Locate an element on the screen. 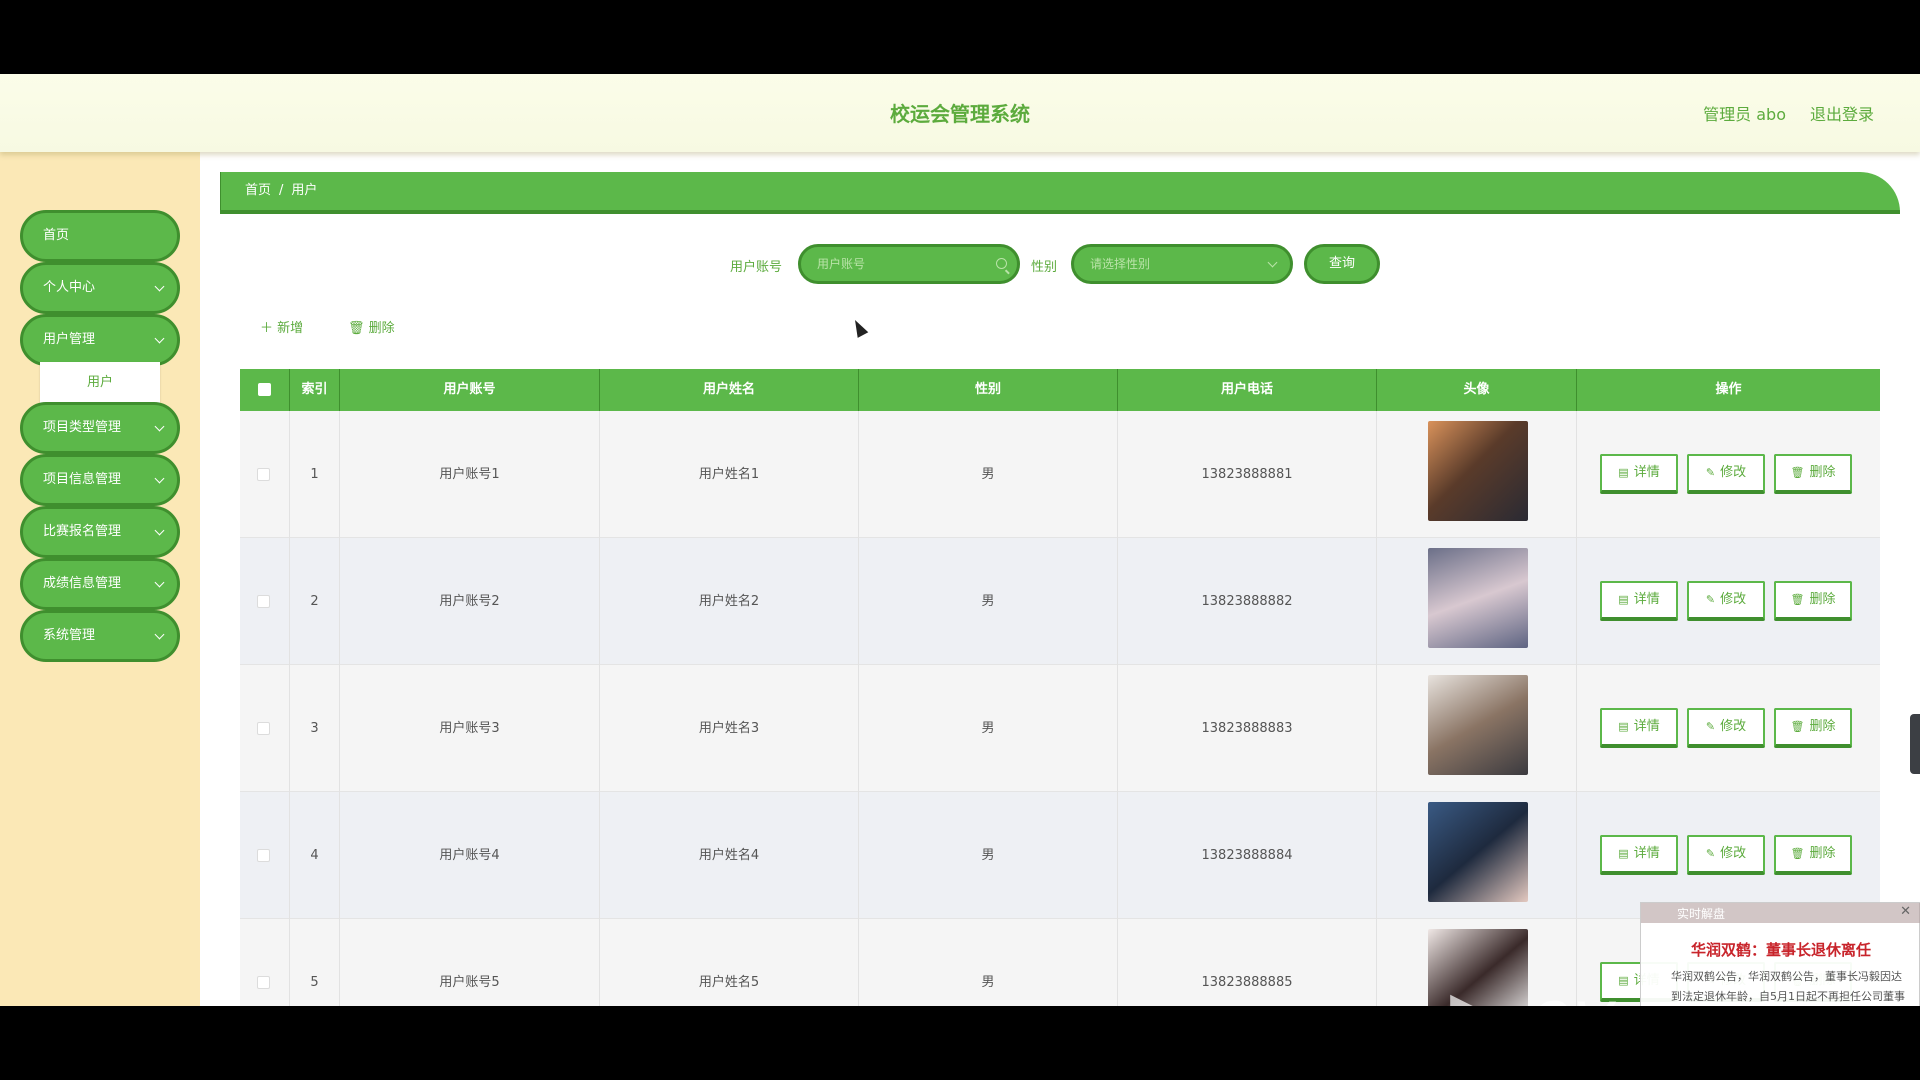  sidebar-item-label: 用户管理 is located at coordinates (69, 339).